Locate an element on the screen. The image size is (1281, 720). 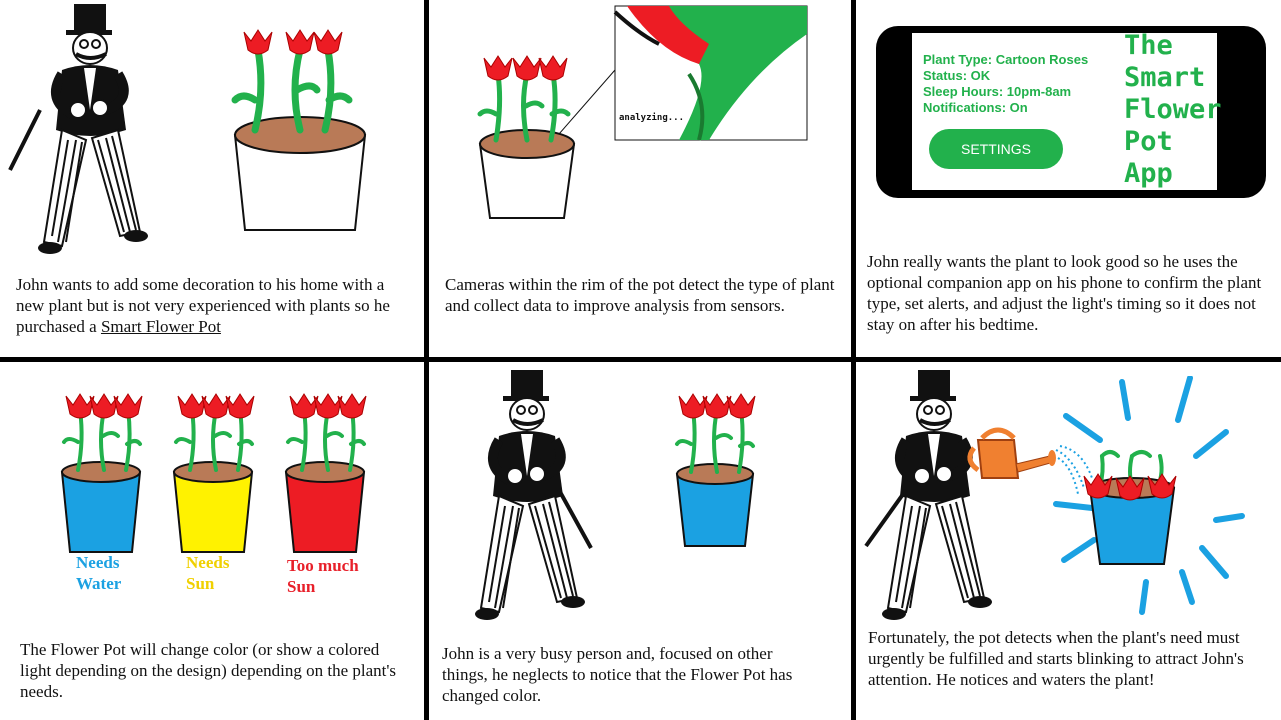
notifications-text: Notifications: On is located at coordinates (975, 107).